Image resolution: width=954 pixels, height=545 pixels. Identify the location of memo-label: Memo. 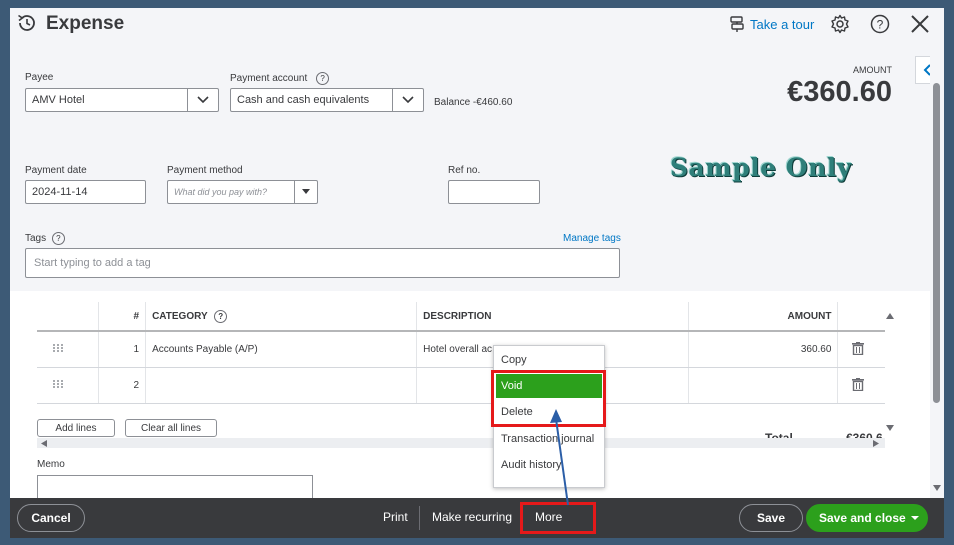
(51, 464).